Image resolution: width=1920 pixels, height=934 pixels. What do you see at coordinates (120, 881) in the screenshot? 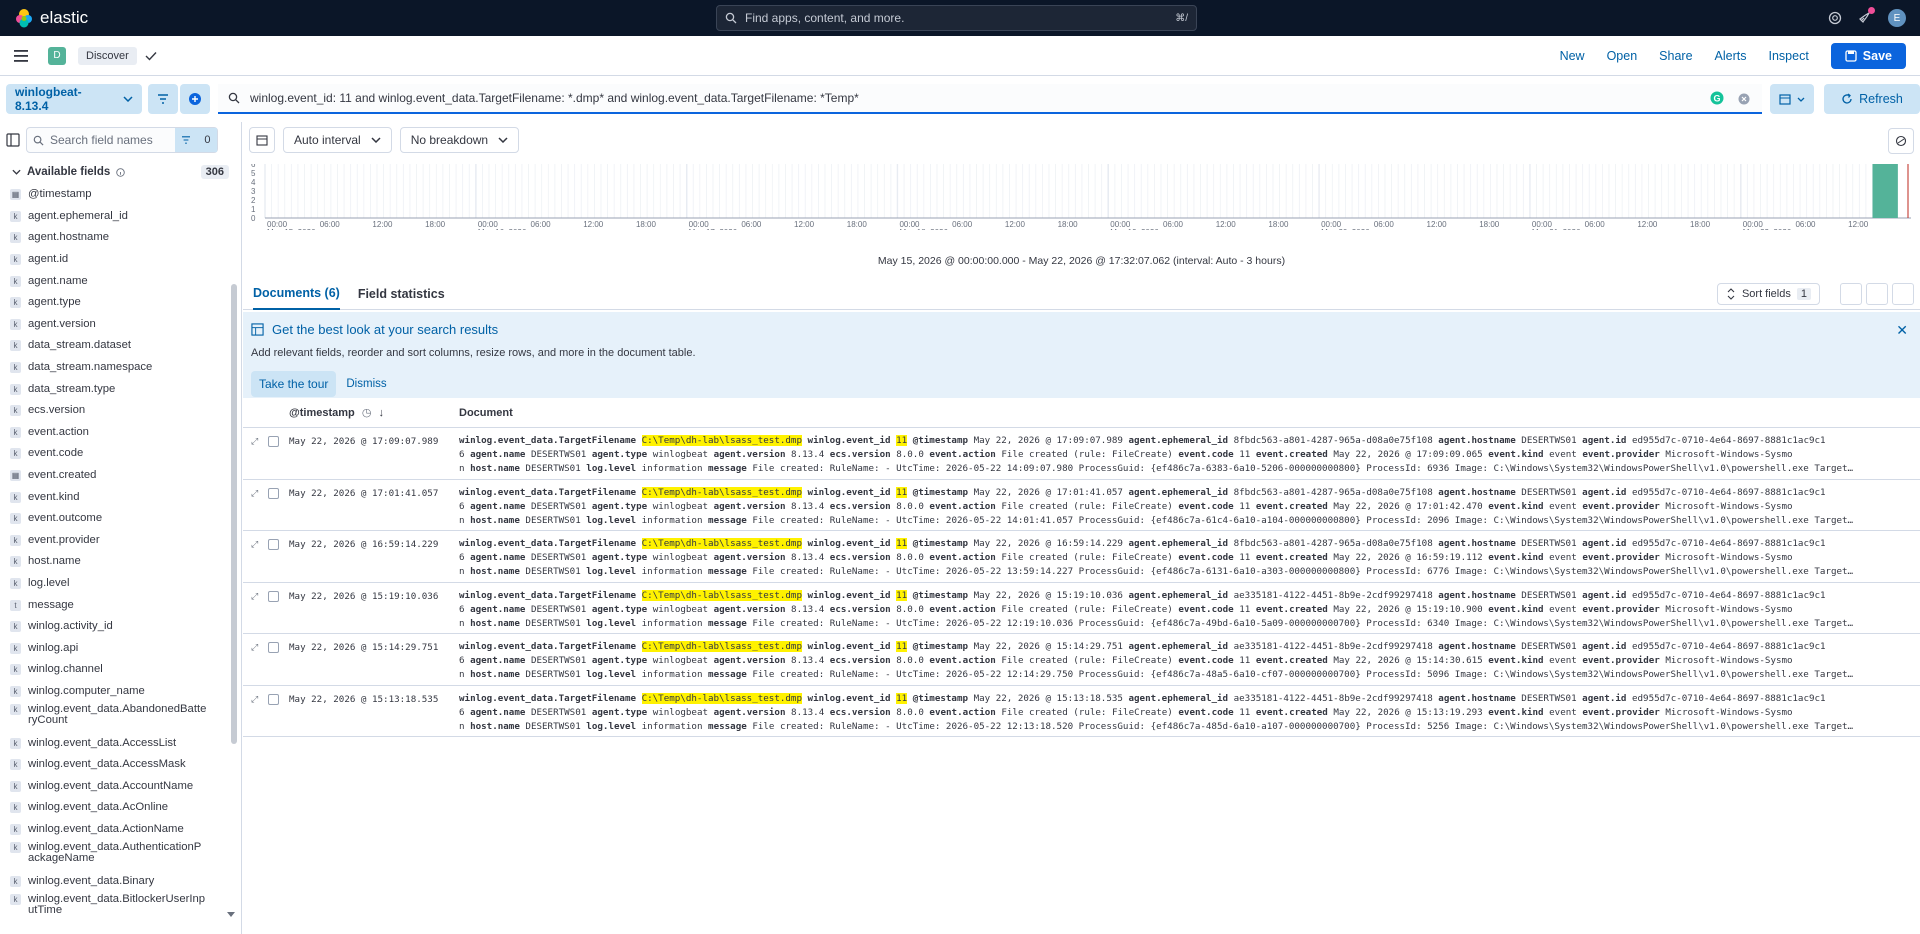
I see `field-item: k winlog.event_data.Binary` at bounding box center [120, 881].